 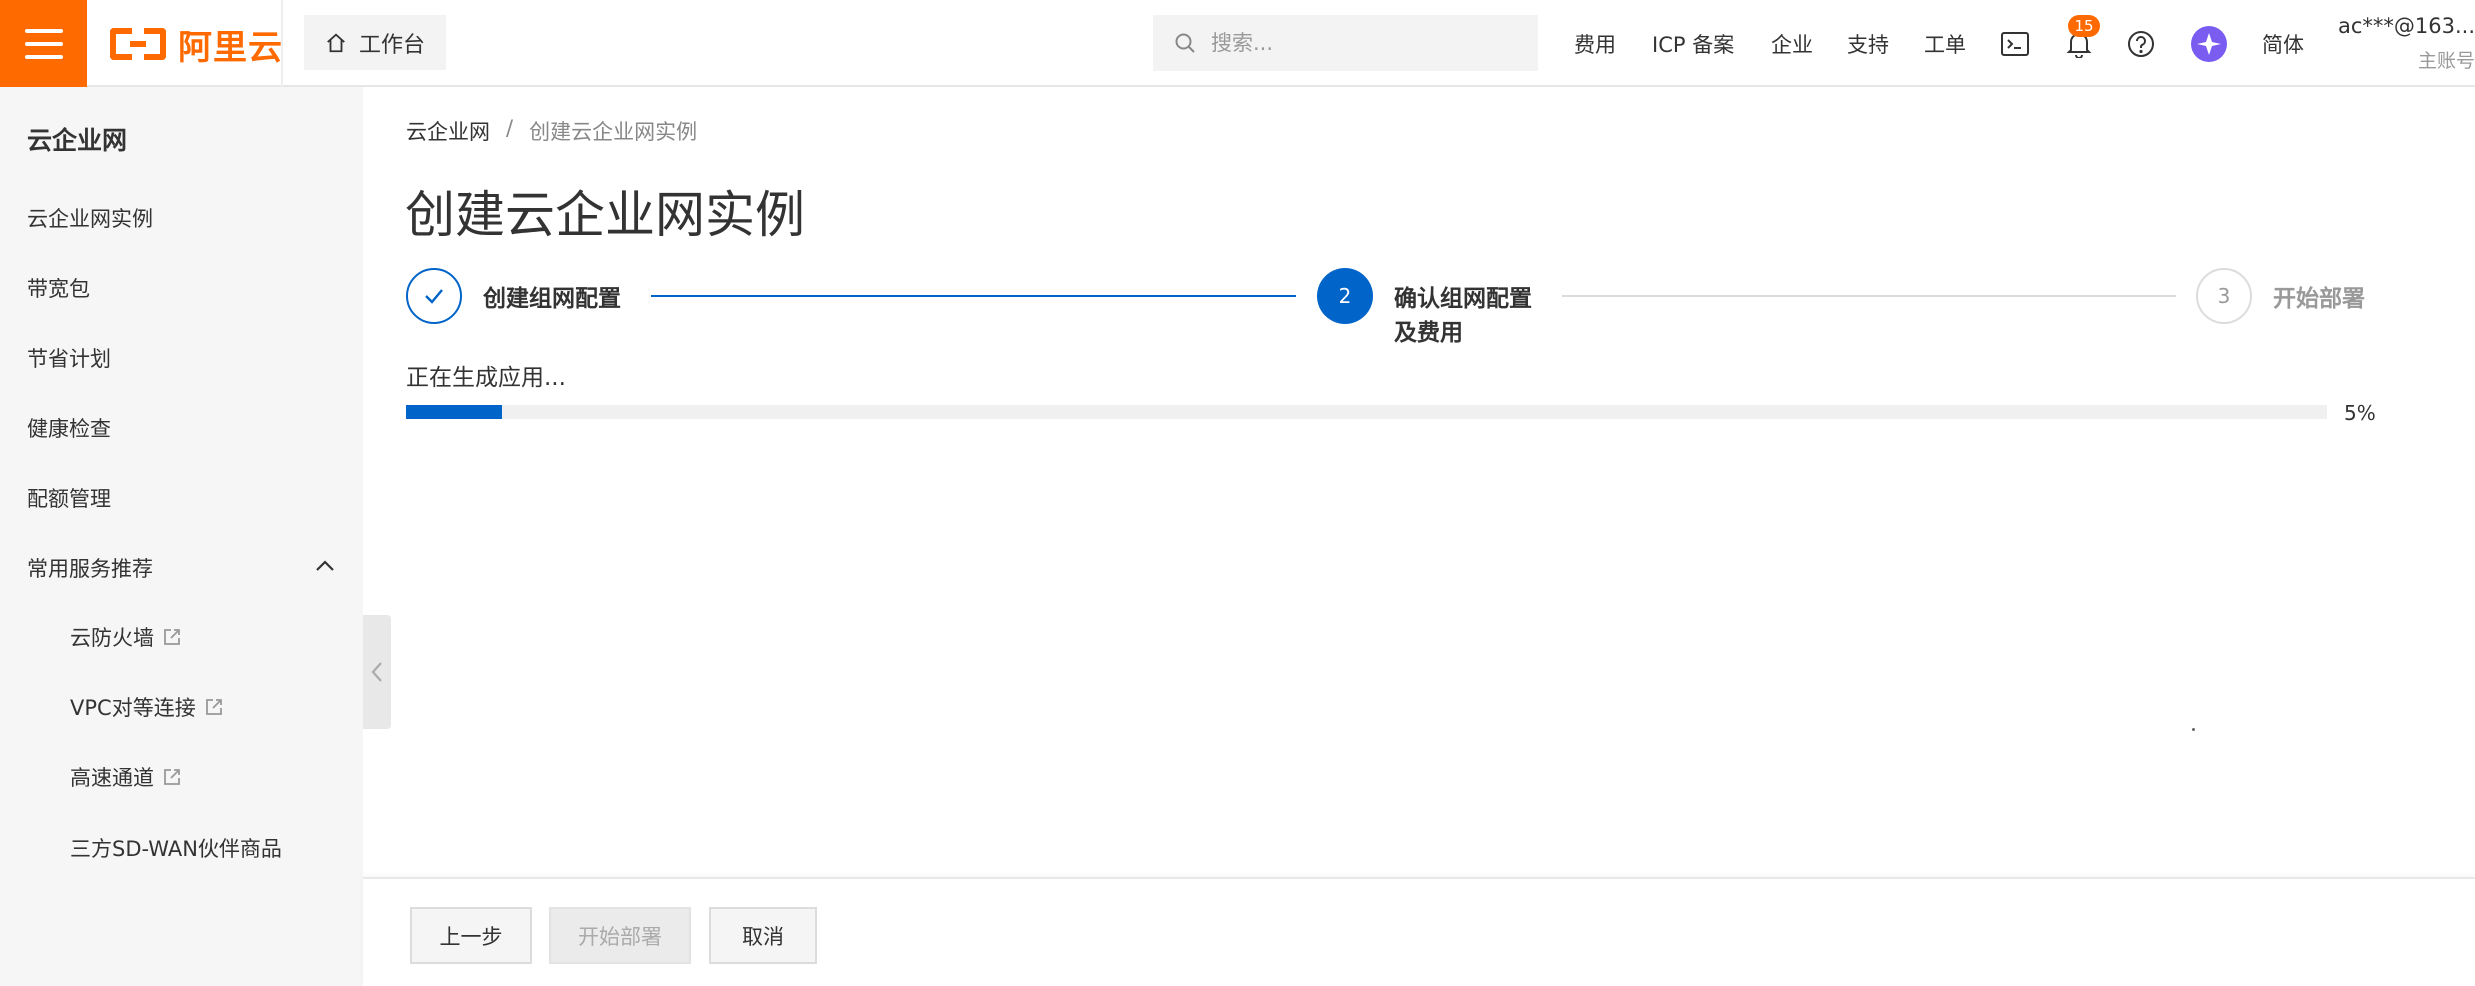 I want to click on home-icon, so click(x=336, y=42).